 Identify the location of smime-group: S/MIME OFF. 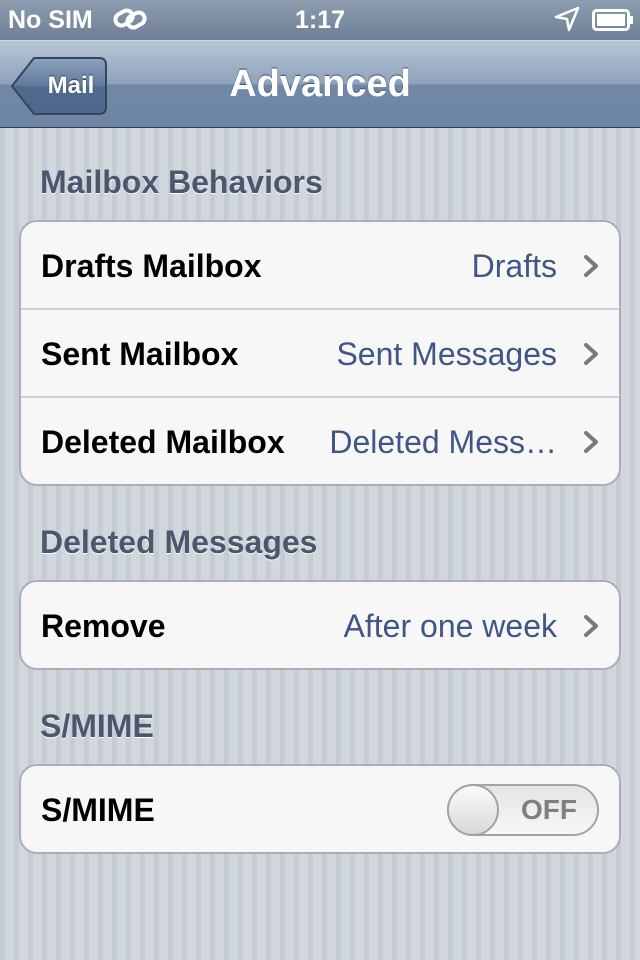
(320, 809).